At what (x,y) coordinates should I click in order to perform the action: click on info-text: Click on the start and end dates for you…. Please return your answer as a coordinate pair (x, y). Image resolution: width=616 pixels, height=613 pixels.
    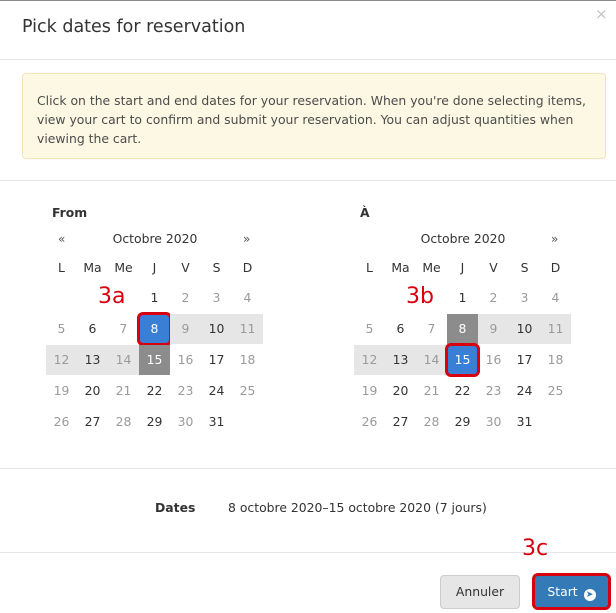
    Looking at the image, I should click on (311, 119).